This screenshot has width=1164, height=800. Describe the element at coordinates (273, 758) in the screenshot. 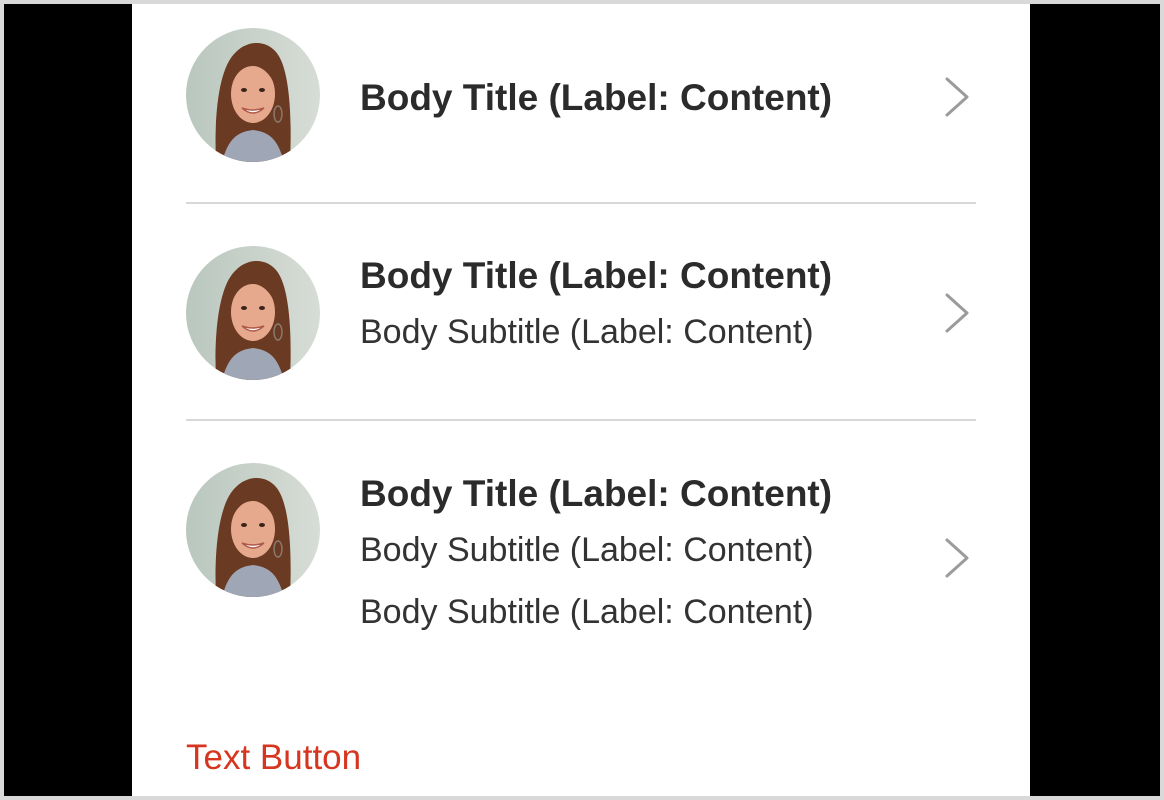

I see `text-button: Text Button` at that location.